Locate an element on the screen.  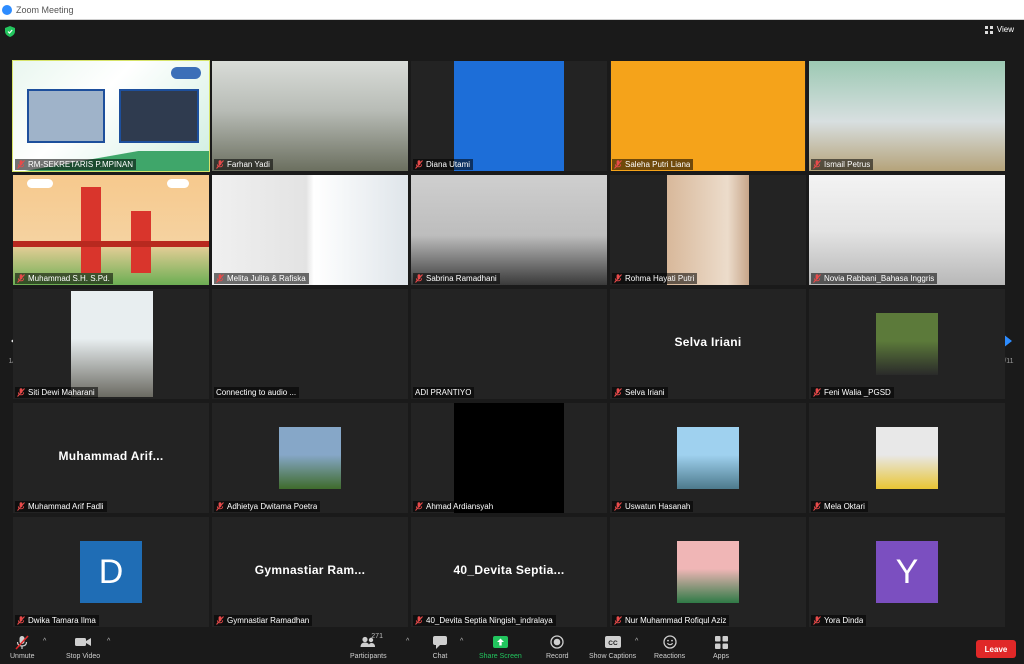
participant-name-bar: Farhan Yadi is located at coordinates (243, 164).